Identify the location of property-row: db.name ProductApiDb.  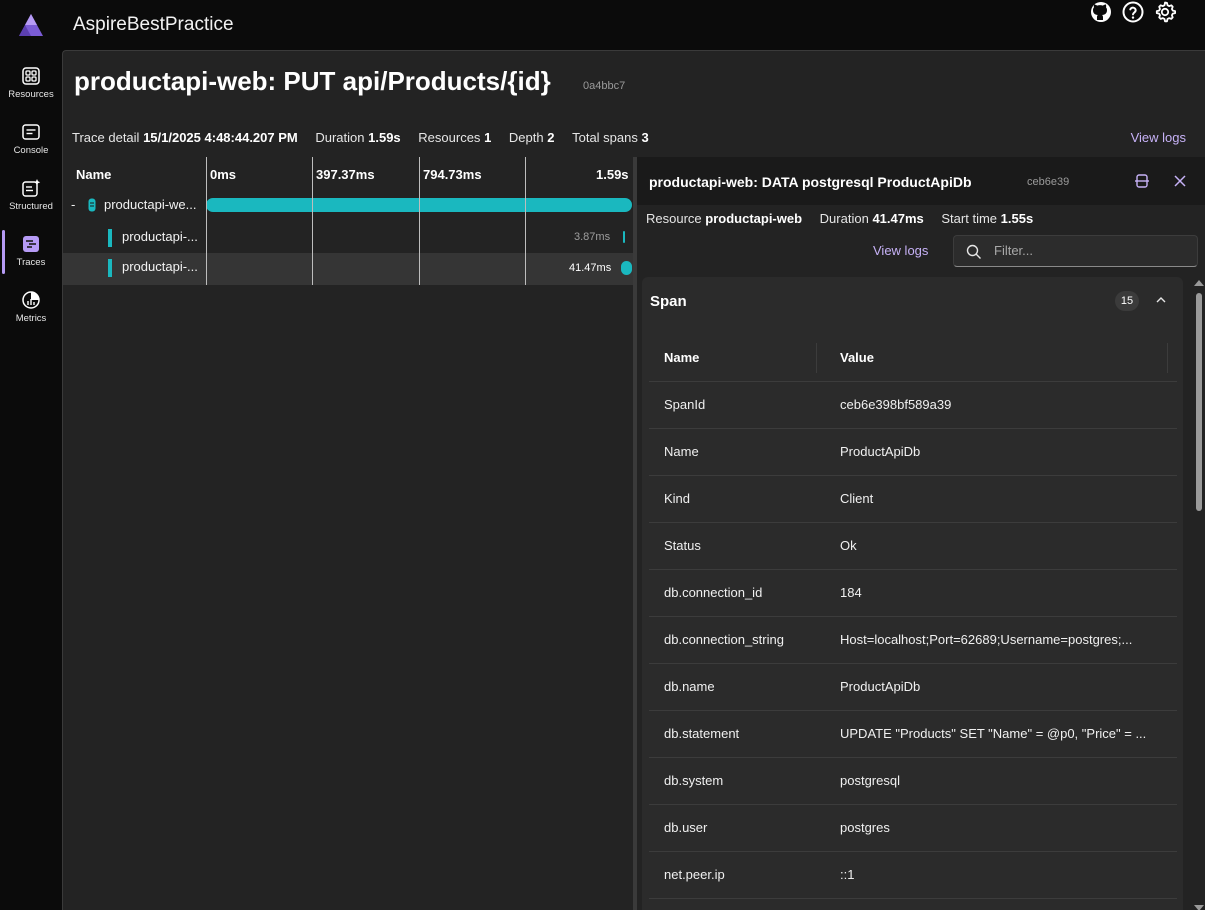
(913, 687).